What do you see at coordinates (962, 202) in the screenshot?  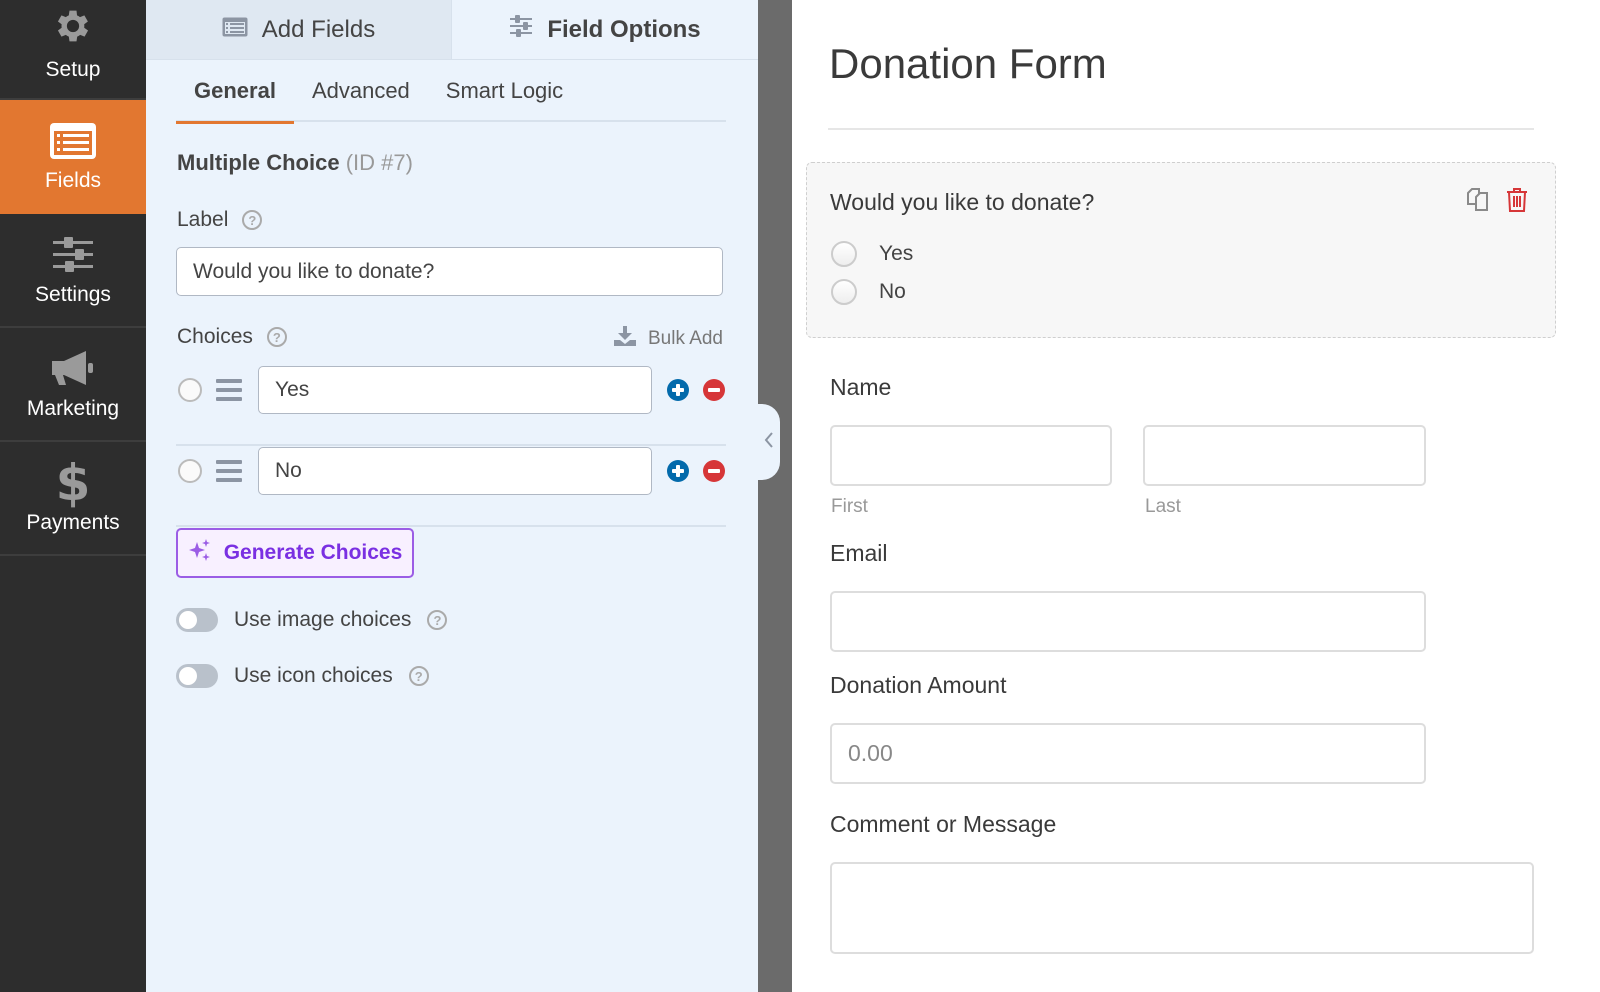 I see `mc-question: Would you like to donate?` at bounding box center [962, 202].